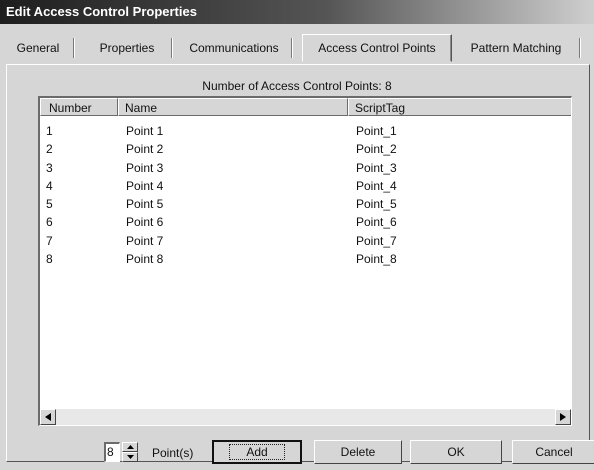  I want to click on add-button: Add, so click(257, 452).